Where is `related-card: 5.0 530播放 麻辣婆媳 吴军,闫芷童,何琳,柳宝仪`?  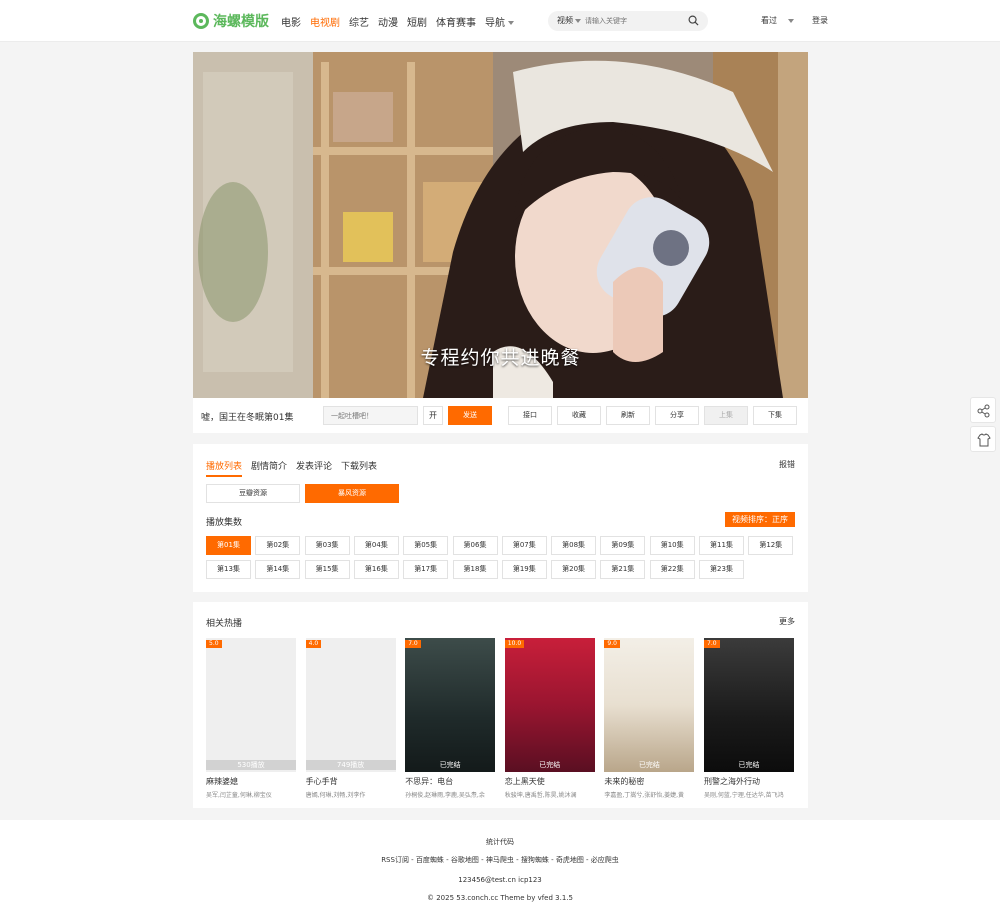
related-card: 5.0 530播放 麻辣婆媳 吴军,闫芷童,何琳,柳宝仪 is located at coordinates (251, 718).